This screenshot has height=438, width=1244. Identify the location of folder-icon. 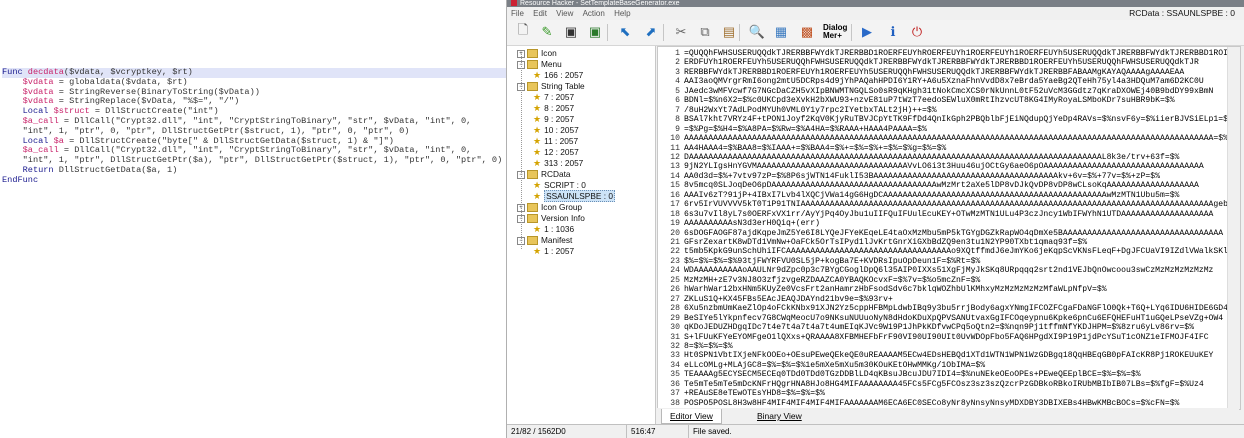
(532, 54).